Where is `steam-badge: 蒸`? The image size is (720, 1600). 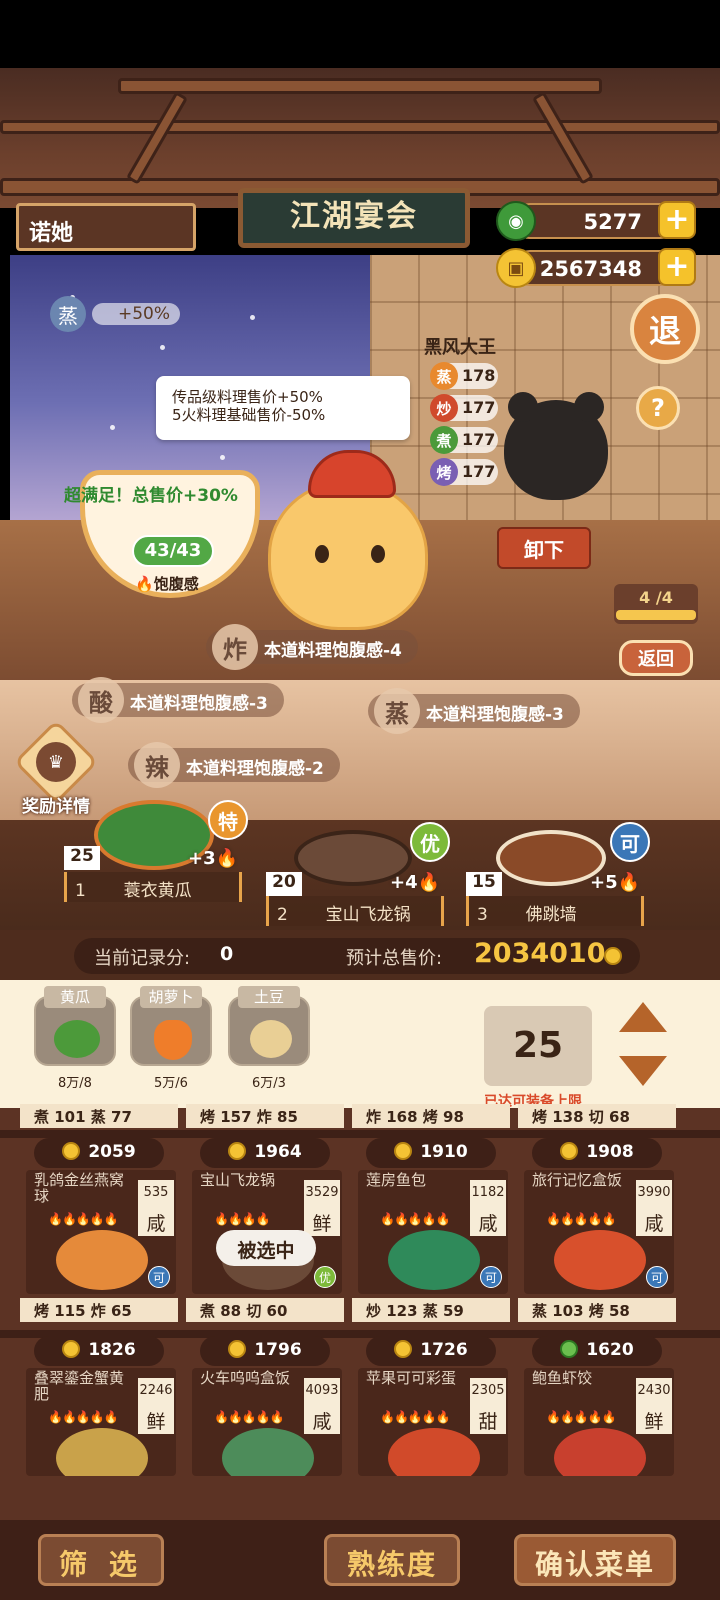
steam-badge: 蒸 is located at coordinates (68, 314).